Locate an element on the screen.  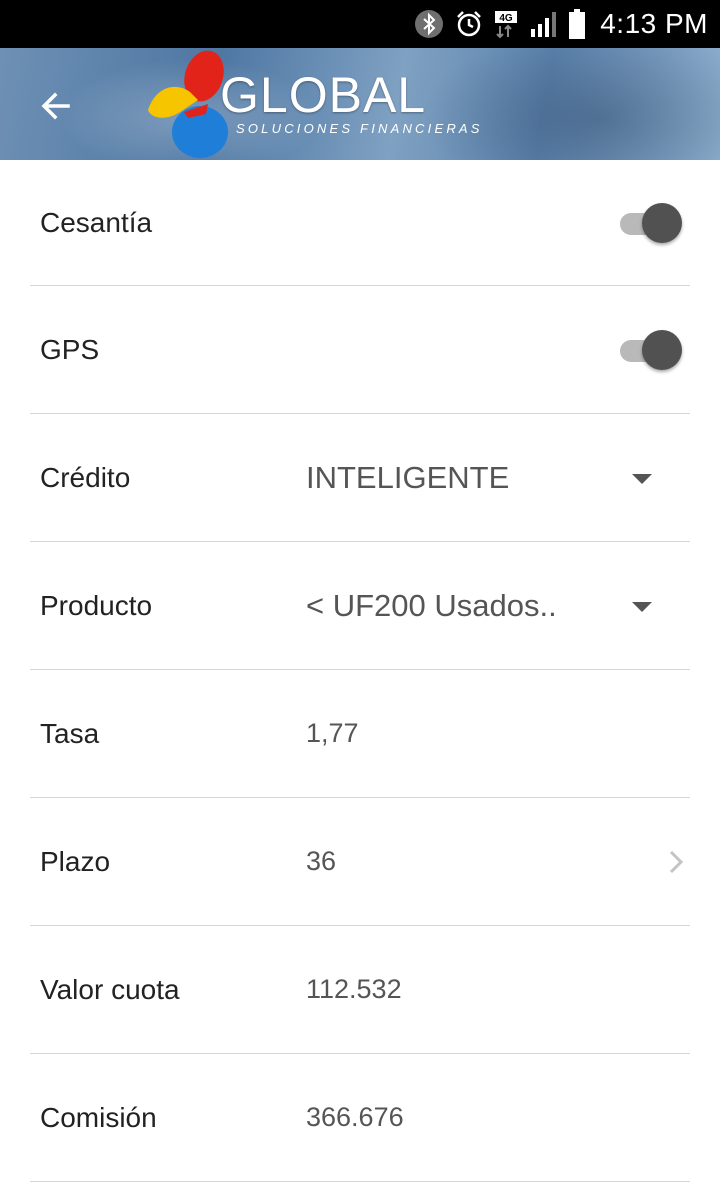
row-valor-cuota: Valor cuota 112.532 is located at coordinates (360, 990).